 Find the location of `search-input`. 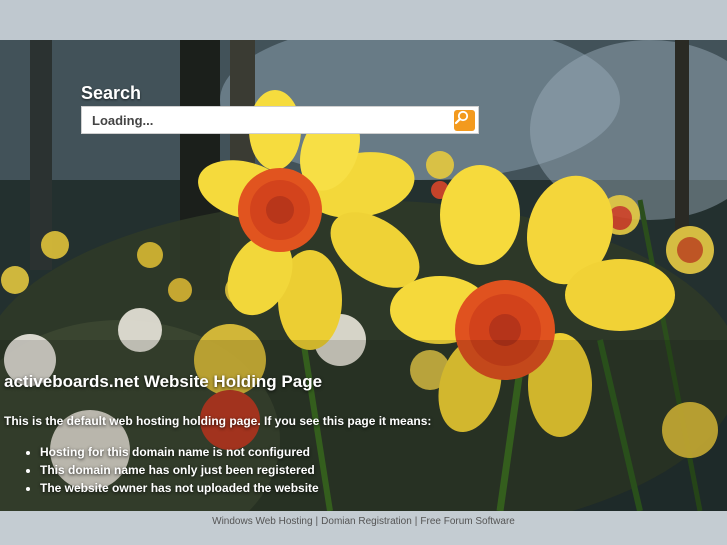

search-input is located at coordinates (267, 120).